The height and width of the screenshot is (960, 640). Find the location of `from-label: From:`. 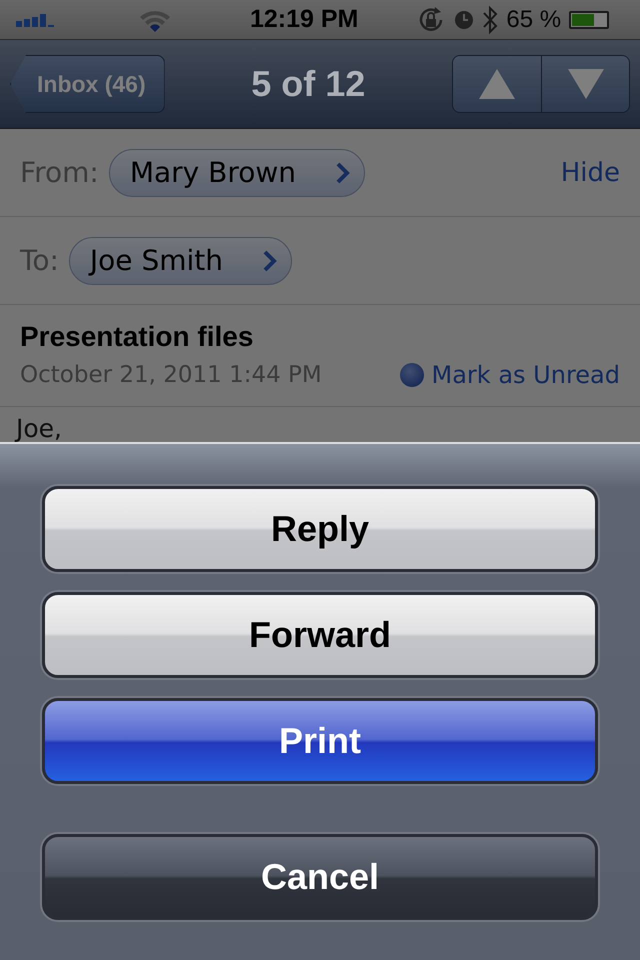

from-label: From: is located at coordinates (59, 172).